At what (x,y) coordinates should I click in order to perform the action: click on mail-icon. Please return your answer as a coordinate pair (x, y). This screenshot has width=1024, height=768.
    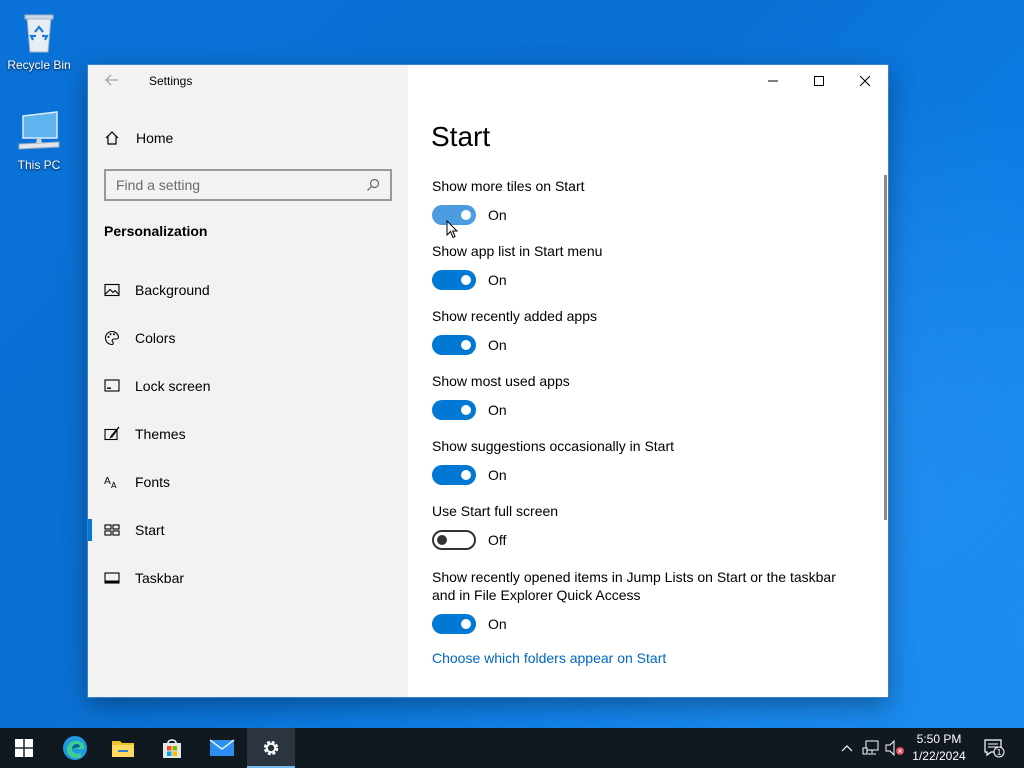
    Looking at the image, I should click on (222, 747).